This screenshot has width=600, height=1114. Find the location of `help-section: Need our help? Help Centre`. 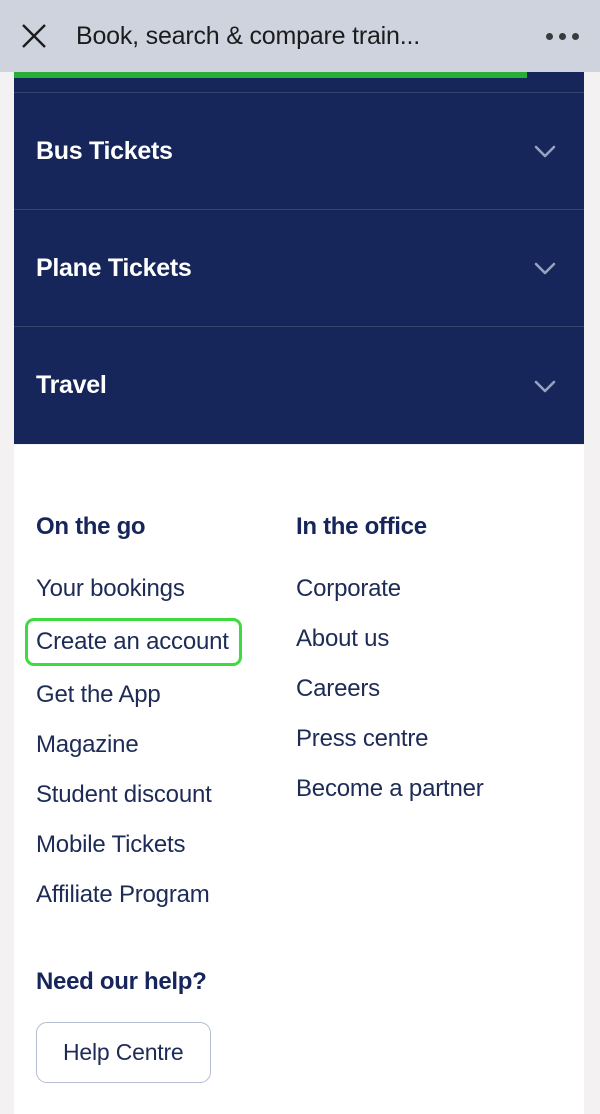

help-section: Need our help? Help Centre is located at coordinates (236, 1025).